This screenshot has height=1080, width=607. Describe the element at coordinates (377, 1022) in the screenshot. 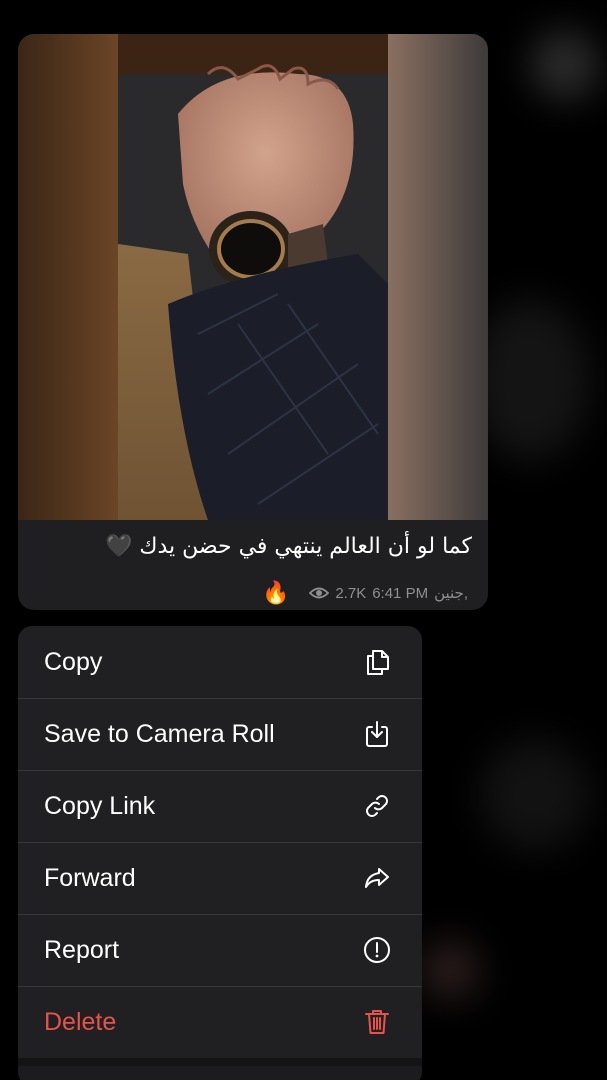

I see `trash-icon` at that location.